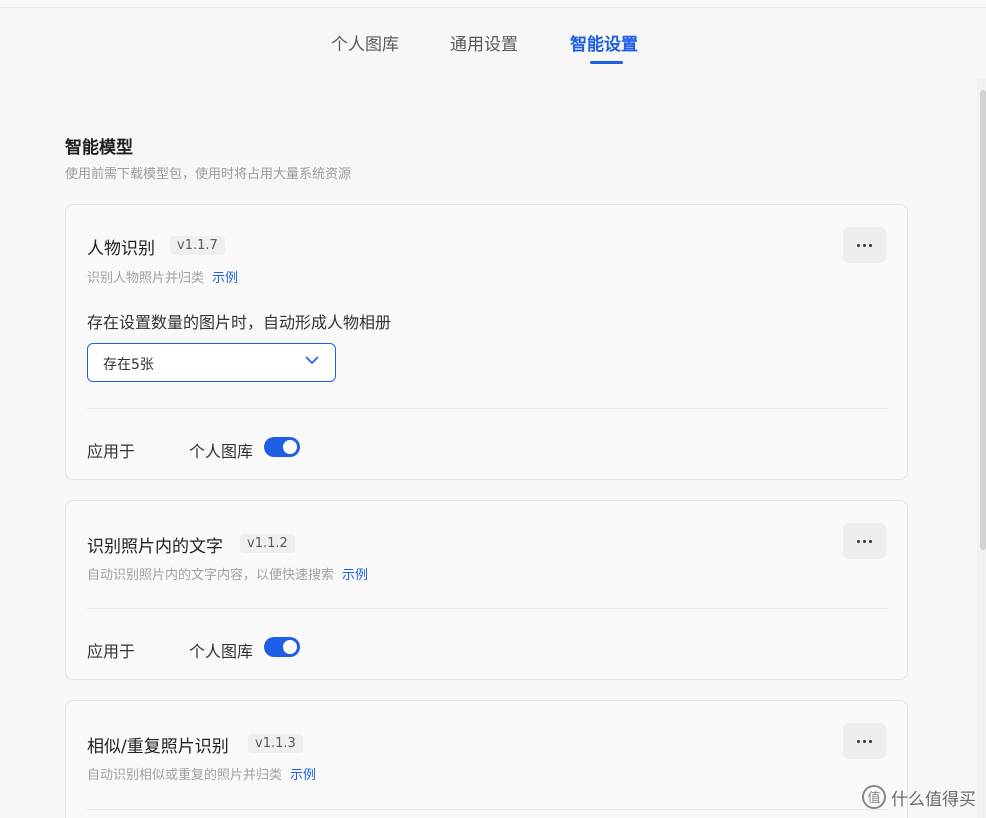  I want to click on card-description: 自动识别相似或重复的照片并归类 示例, so click(201, 773).